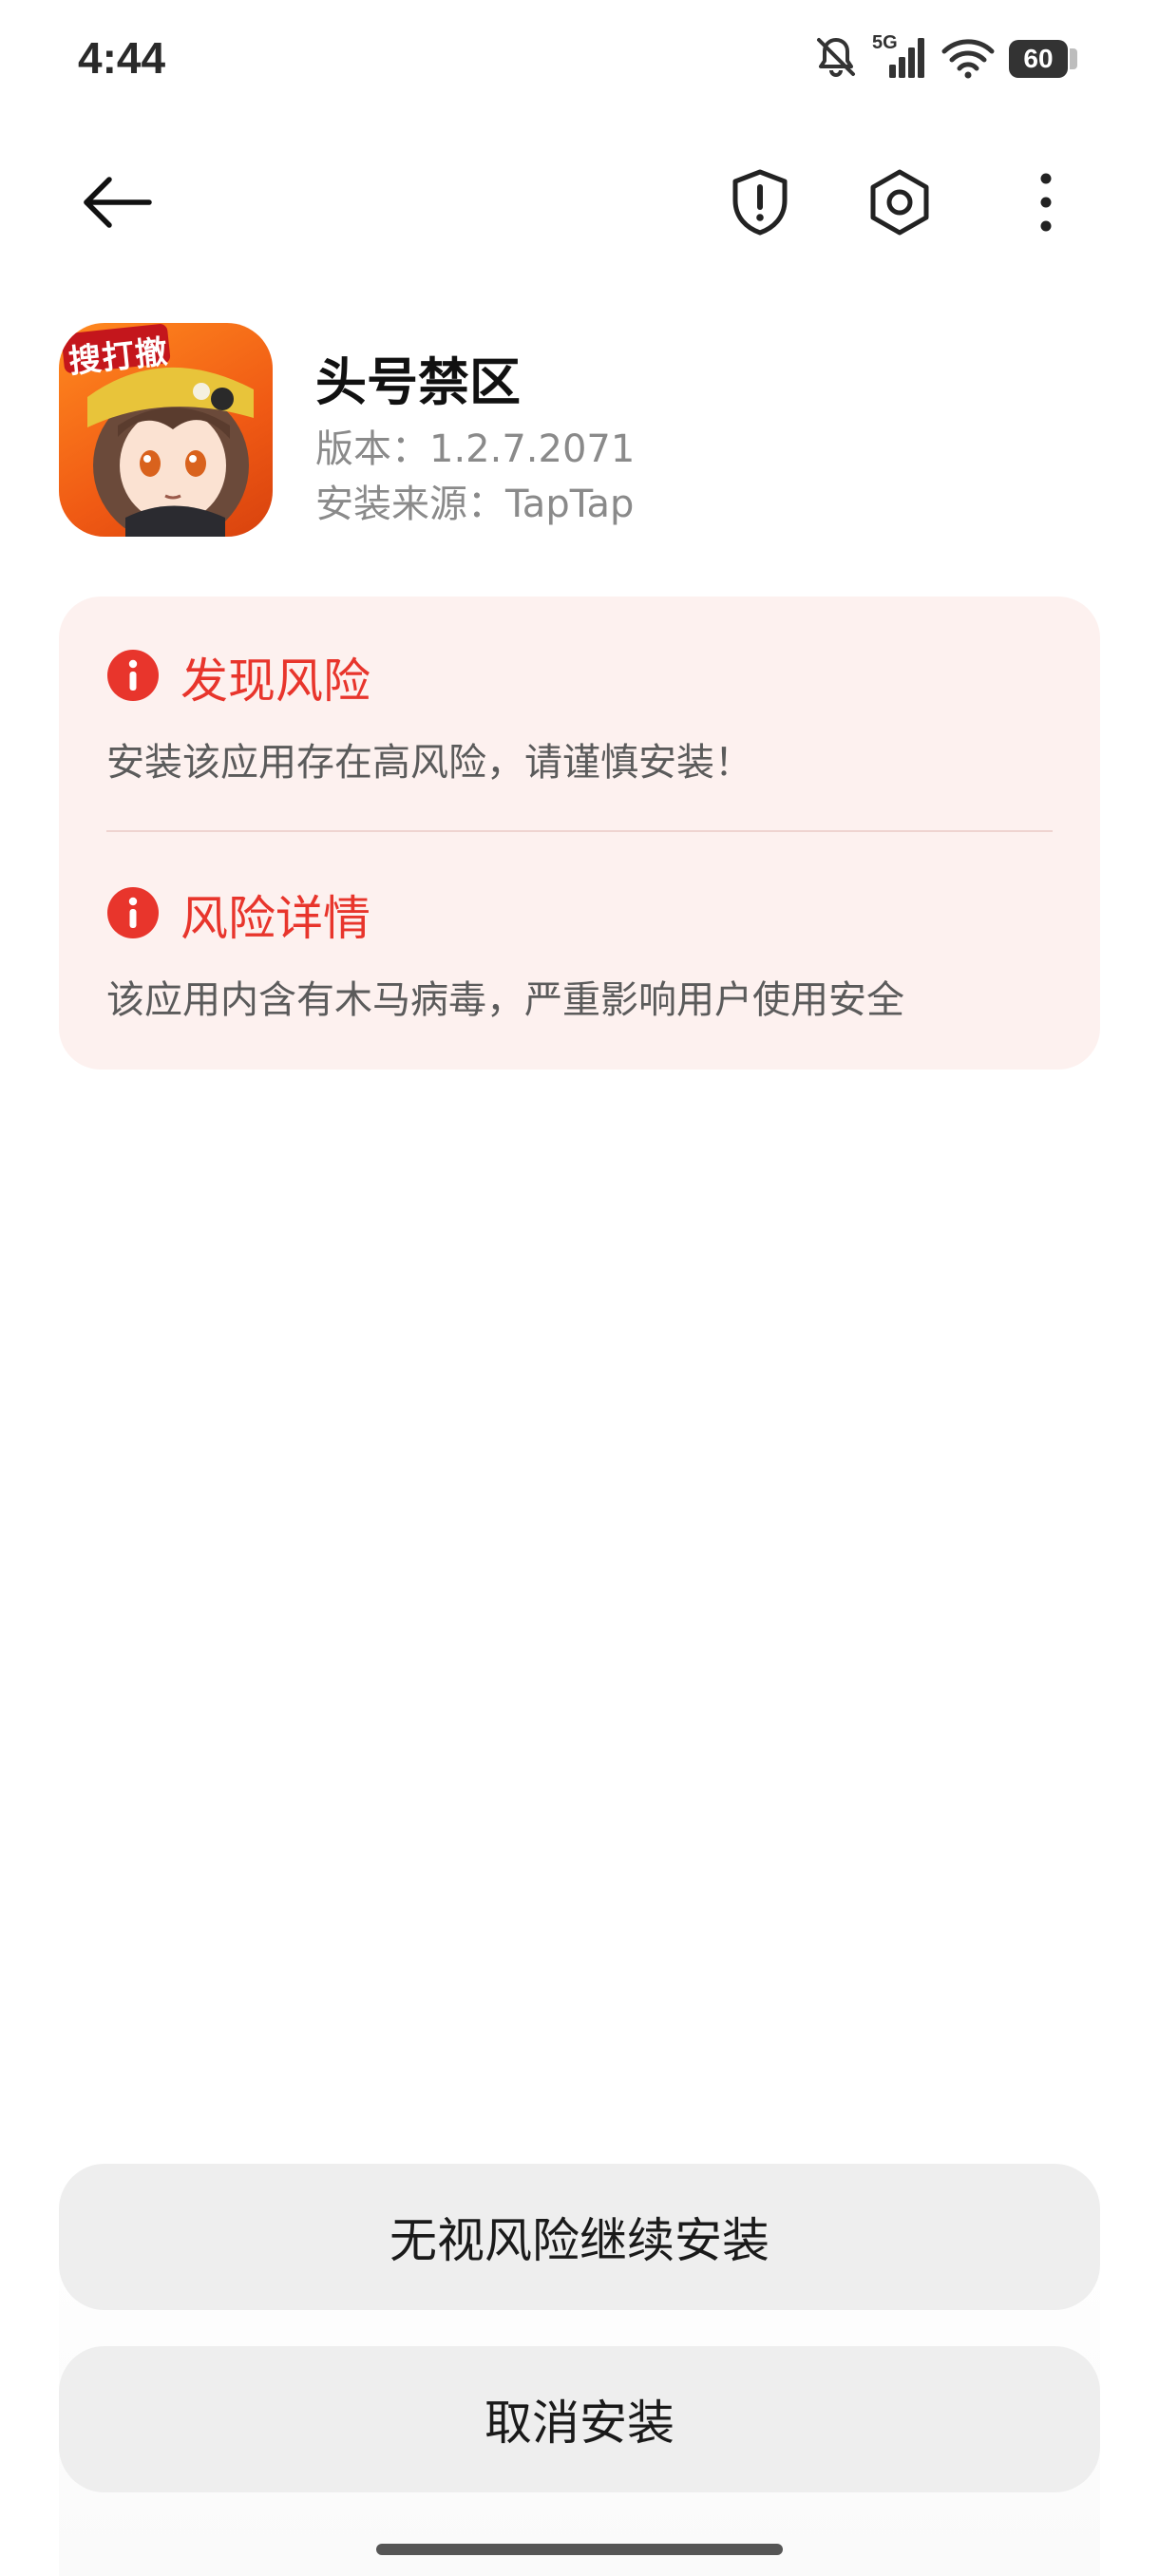 The width and height of the screenshot is (1159, 2576). What do you see at coordinates (475, 449) in the screenshot?
I see `app-version: 版本：1.2.7.2071` at bounding box center [475, 449].